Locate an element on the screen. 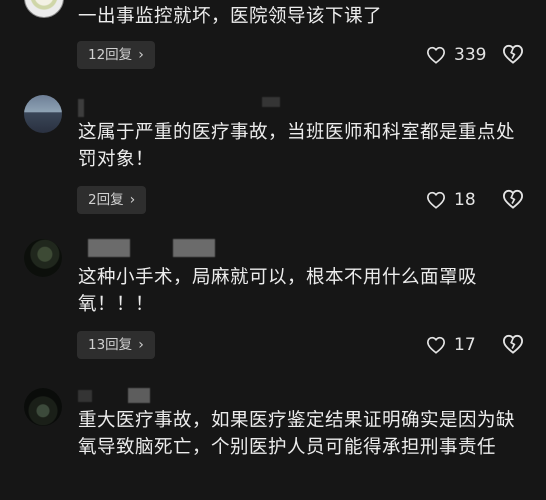 The image size is (546, 500). like-button: 18 is located at coordinates (451, 200).